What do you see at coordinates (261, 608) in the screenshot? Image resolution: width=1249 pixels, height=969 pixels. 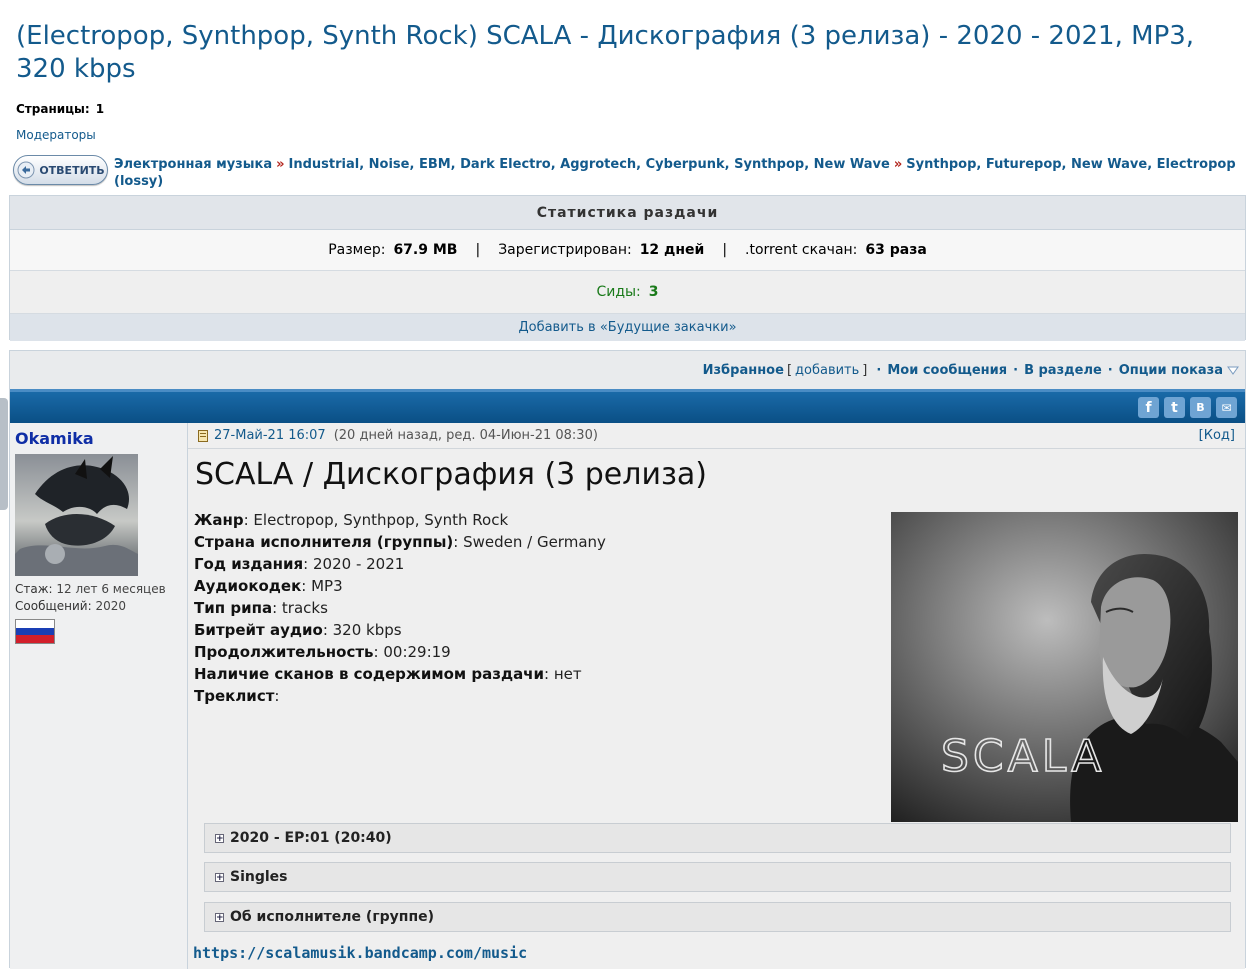 I see `prop-rip-type: Тип рипа: tracks` at bounding box center [261, 608].